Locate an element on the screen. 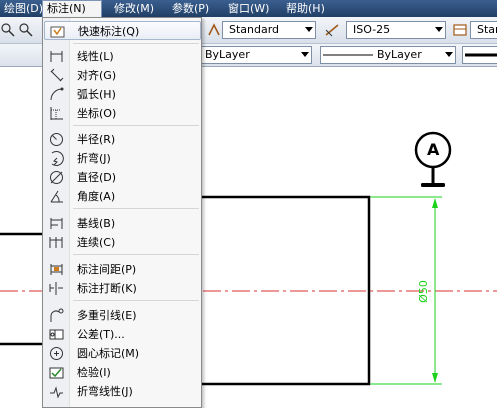 This screenshot has width=497, height=408. arrowhead-top-icon is located at coordinates (435, 203).